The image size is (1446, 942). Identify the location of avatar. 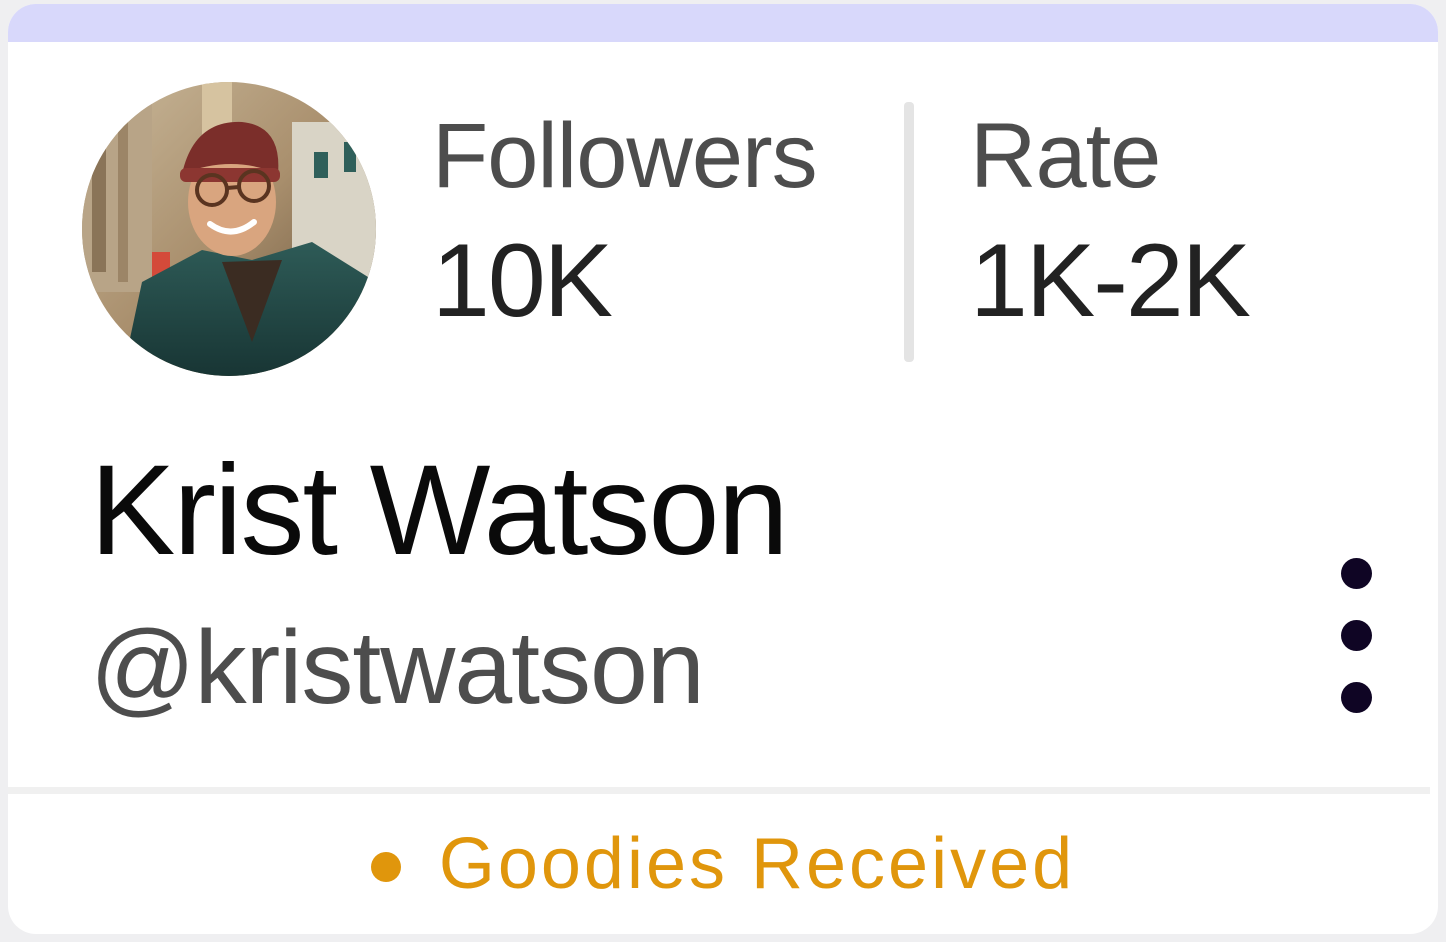
(229, 229).